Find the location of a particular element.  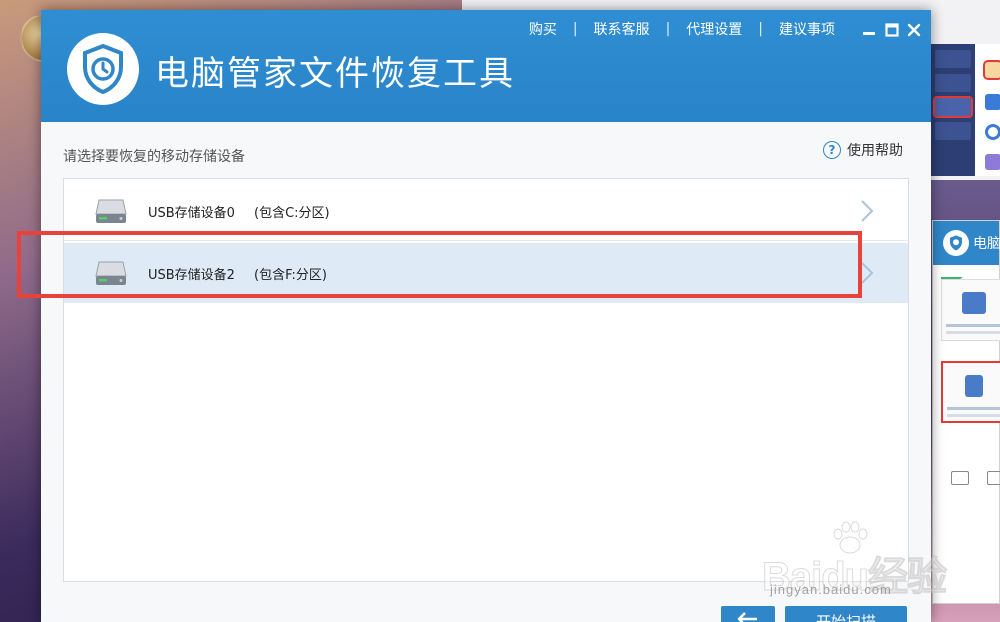

close-icon is located at coordinates (914, 30).